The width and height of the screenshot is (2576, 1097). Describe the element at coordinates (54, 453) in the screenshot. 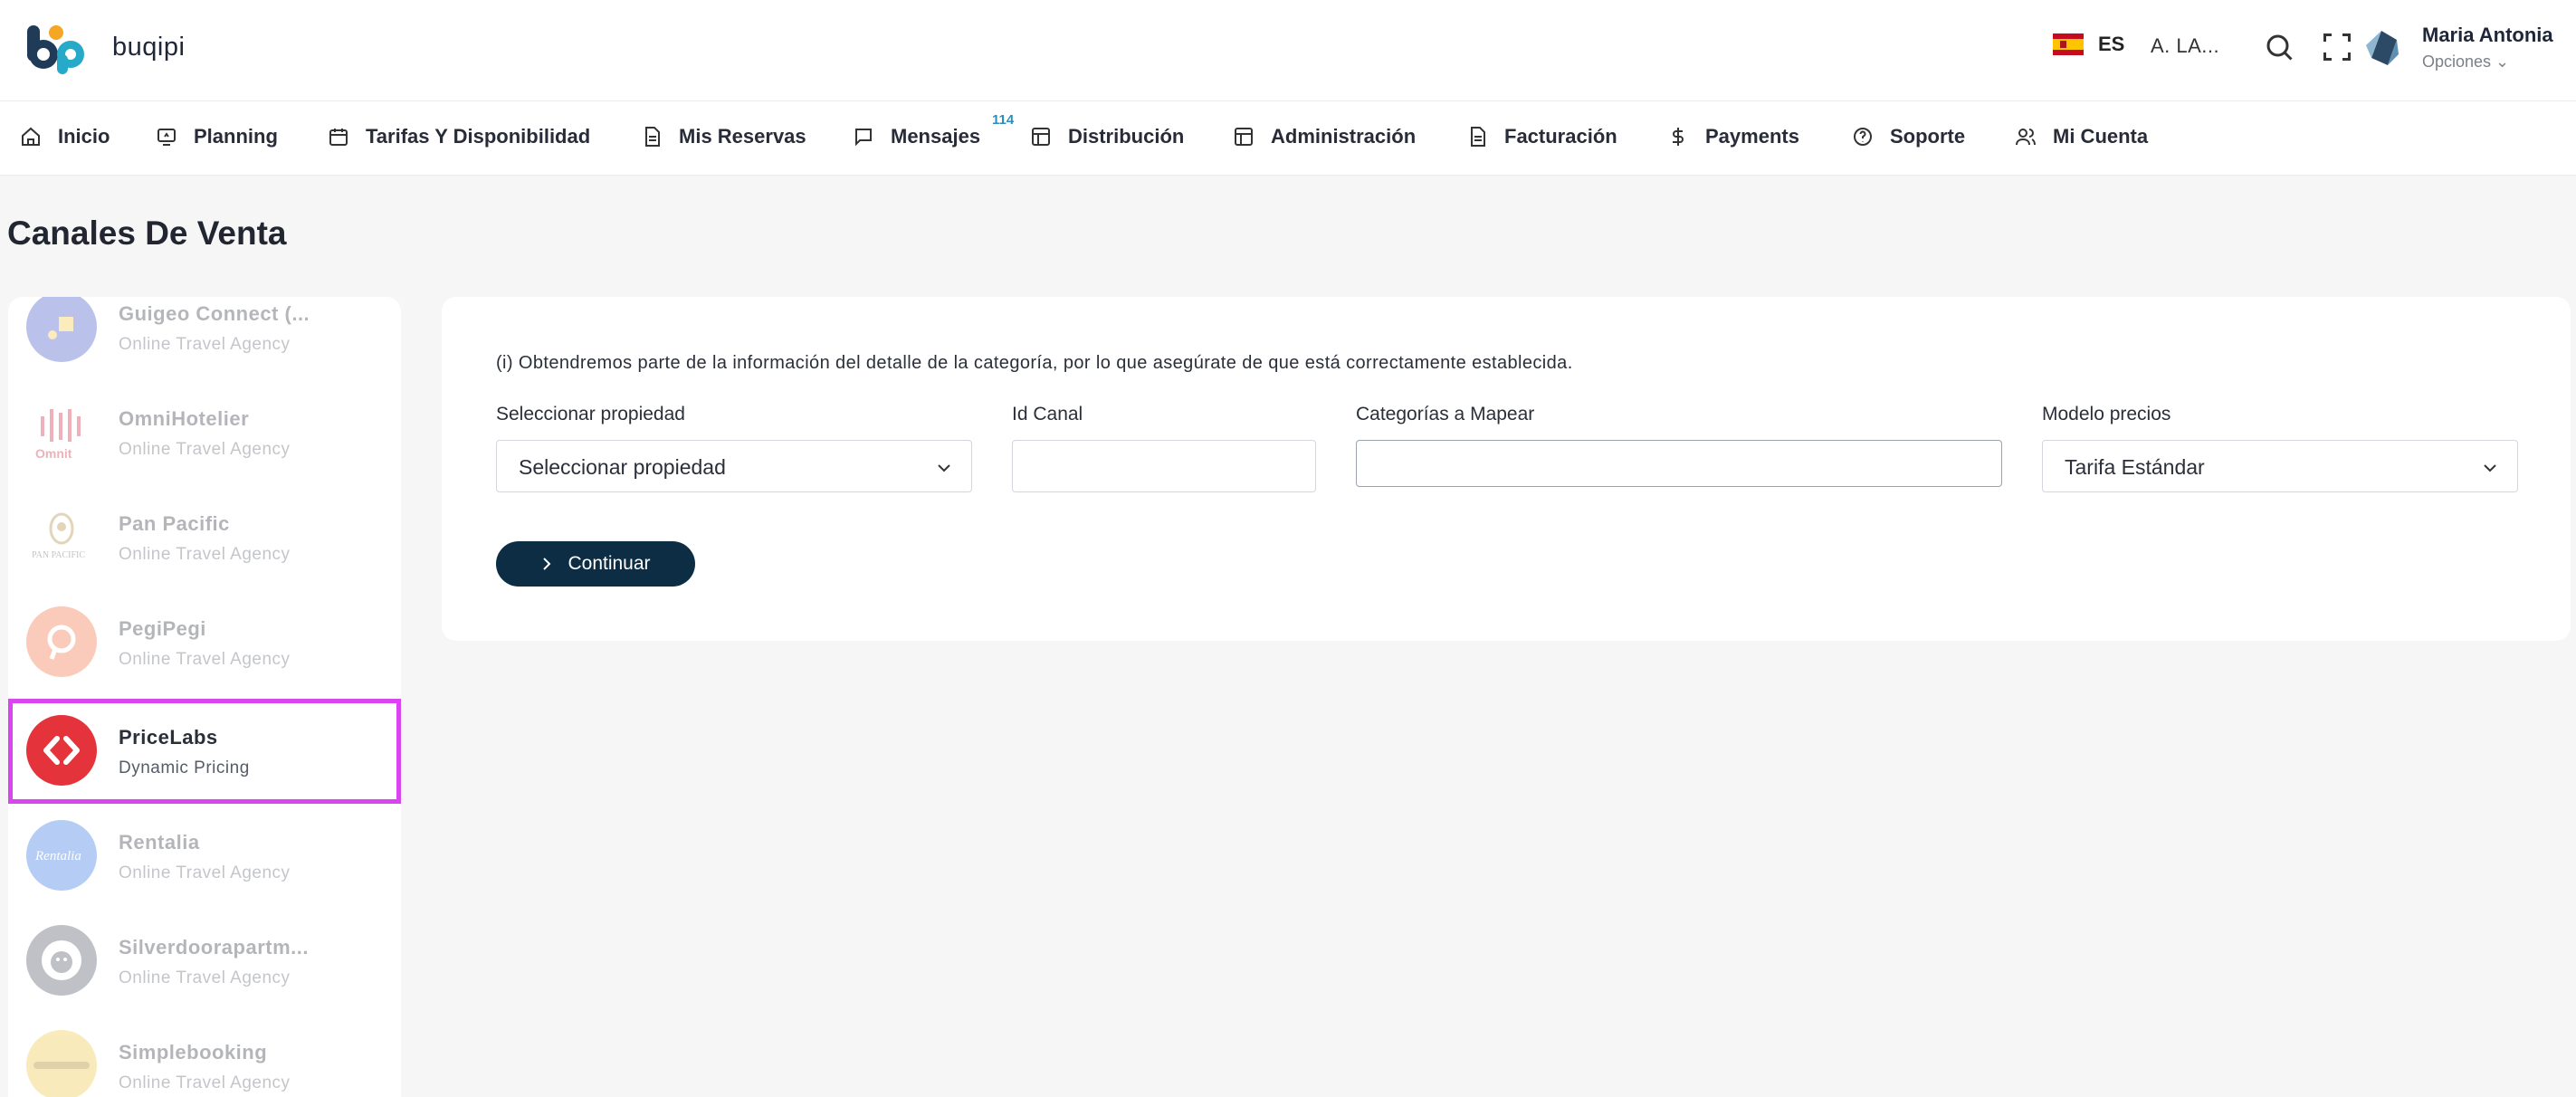

I see `svg-text: Omnit` at that location.